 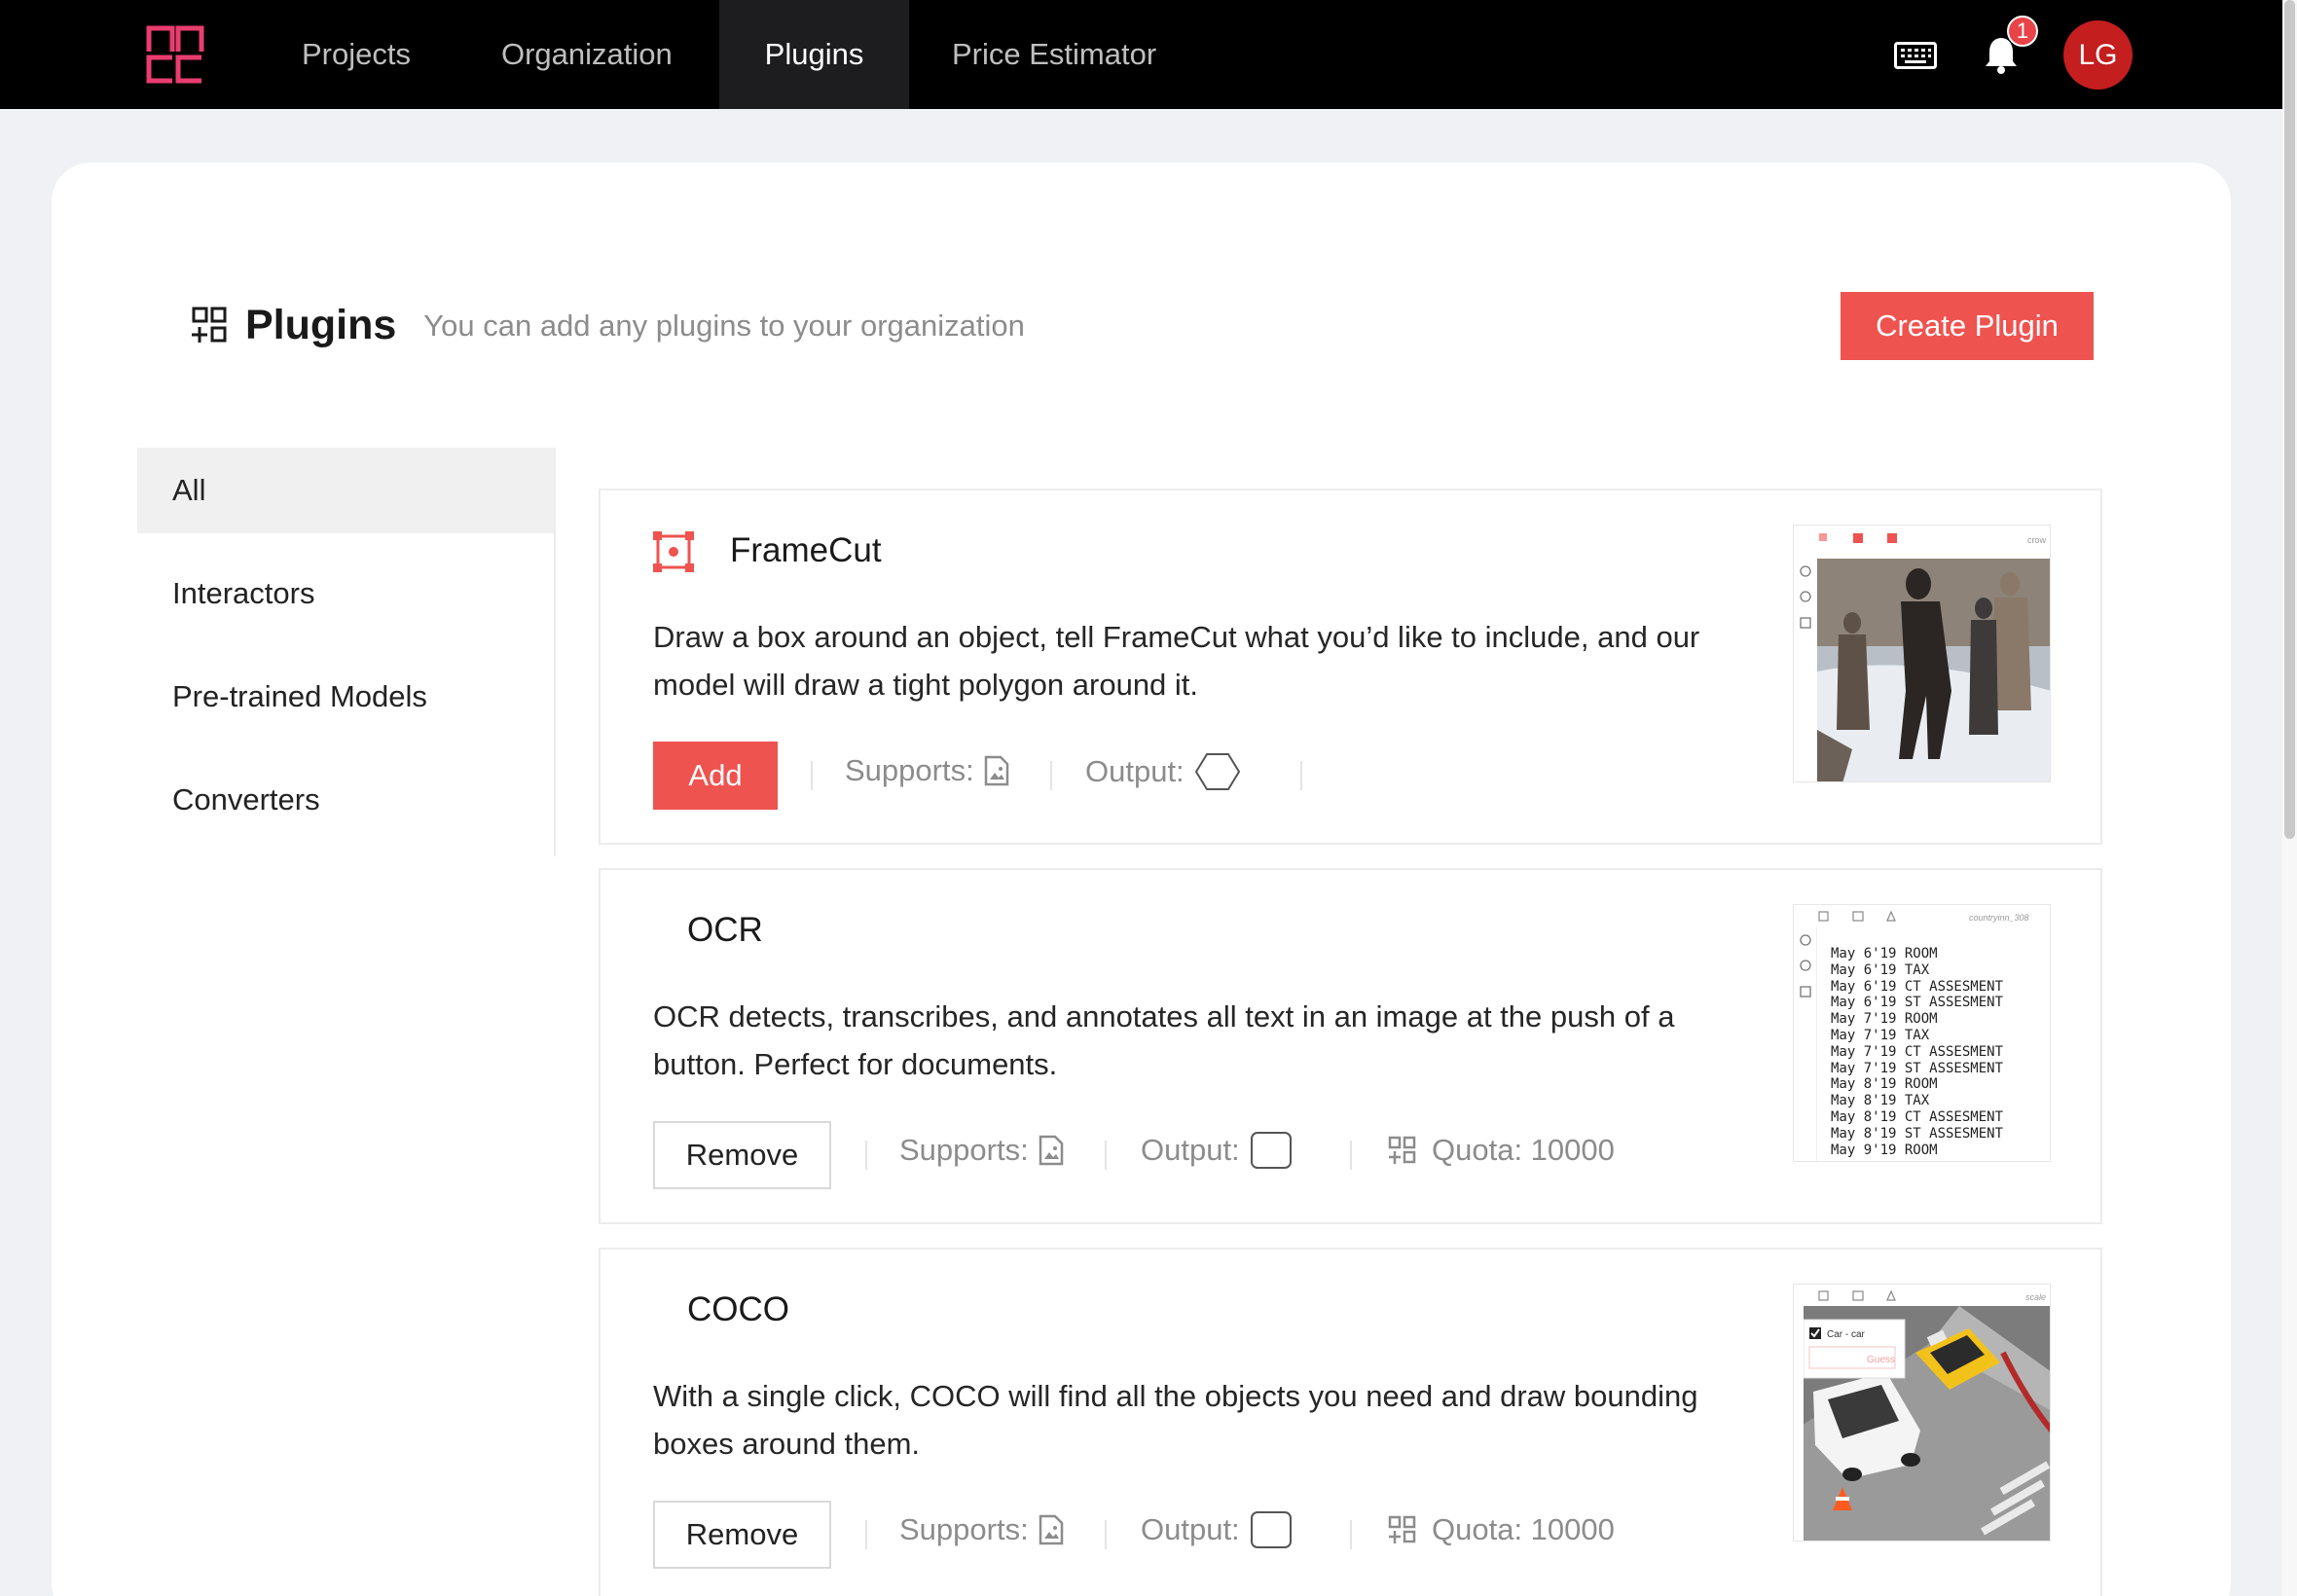 I want to click on svg-text: countryinn_308, so click(x=1999, y=918).